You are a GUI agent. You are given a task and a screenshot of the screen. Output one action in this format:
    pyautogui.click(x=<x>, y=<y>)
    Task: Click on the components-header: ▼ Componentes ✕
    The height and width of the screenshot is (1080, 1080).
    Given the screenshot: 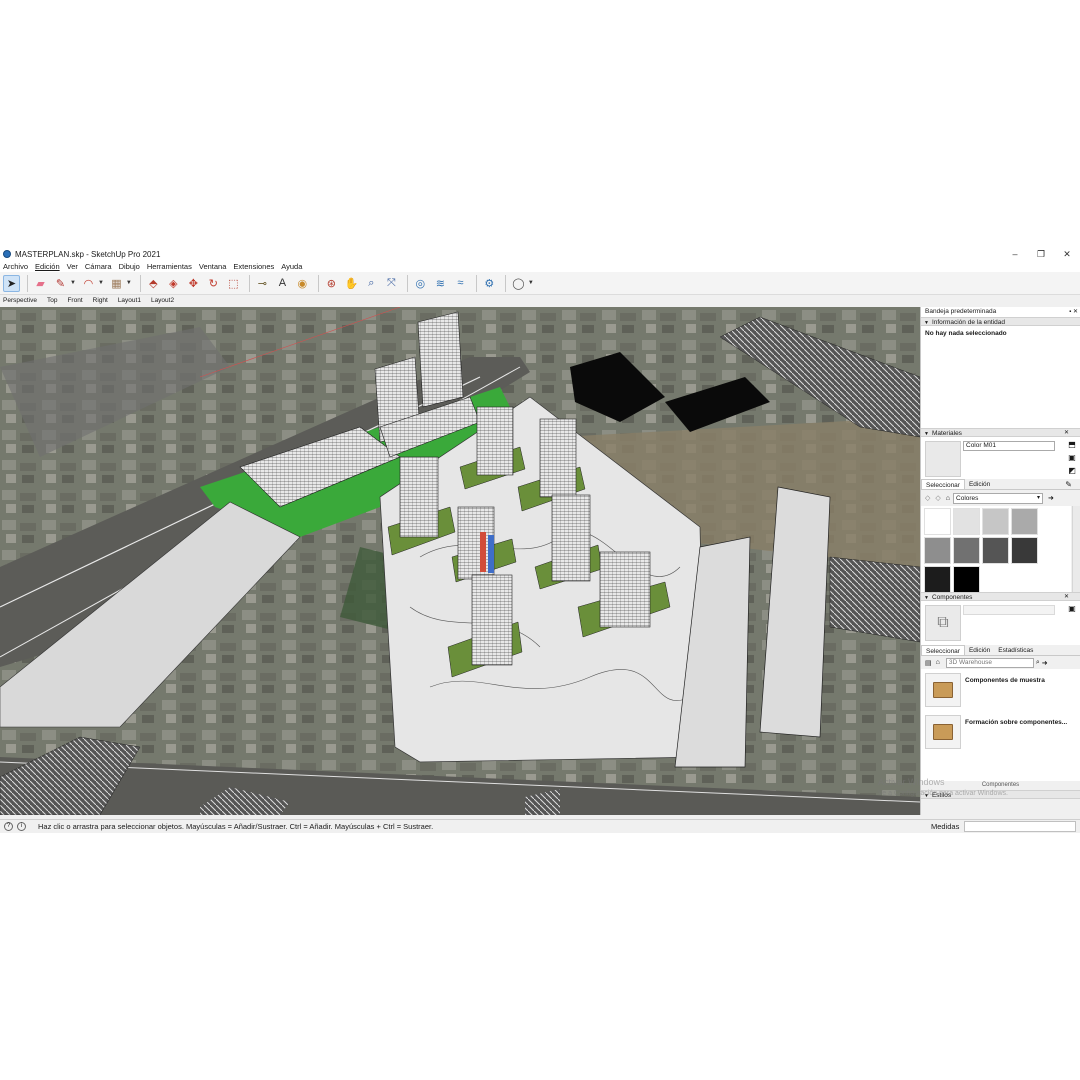 What is the action you would take?
    pyautogui.click(x=1000, y=596)
    